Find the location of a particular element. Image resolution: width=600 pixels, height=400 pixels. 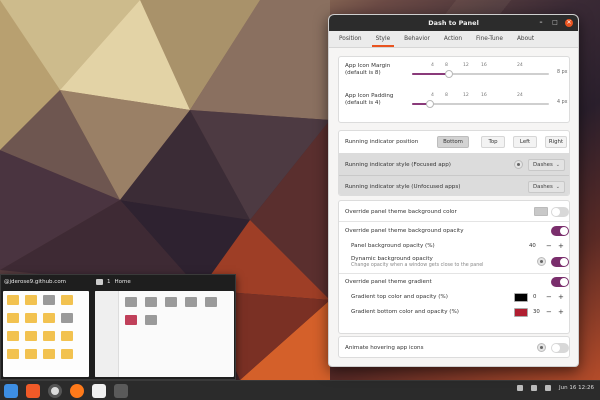

dynamic-opacity-toggle is located at coordinates (560, 262).